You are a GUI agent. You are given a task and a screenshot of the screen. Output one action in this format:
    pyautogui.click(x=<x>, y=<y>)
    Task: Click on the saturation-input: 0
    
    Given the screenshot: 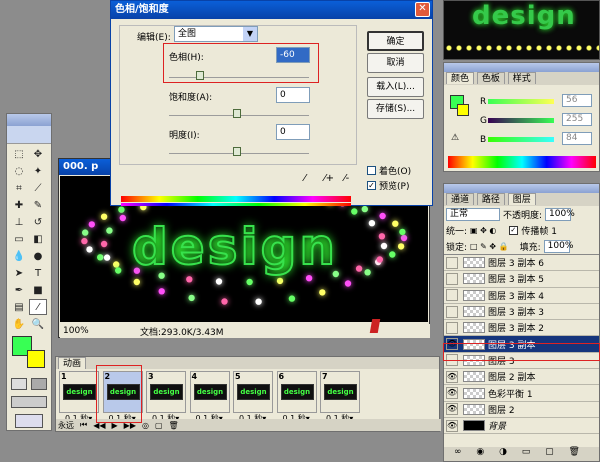 What is the action you would take?
    pyautogui.click(x=293, y=95)
    